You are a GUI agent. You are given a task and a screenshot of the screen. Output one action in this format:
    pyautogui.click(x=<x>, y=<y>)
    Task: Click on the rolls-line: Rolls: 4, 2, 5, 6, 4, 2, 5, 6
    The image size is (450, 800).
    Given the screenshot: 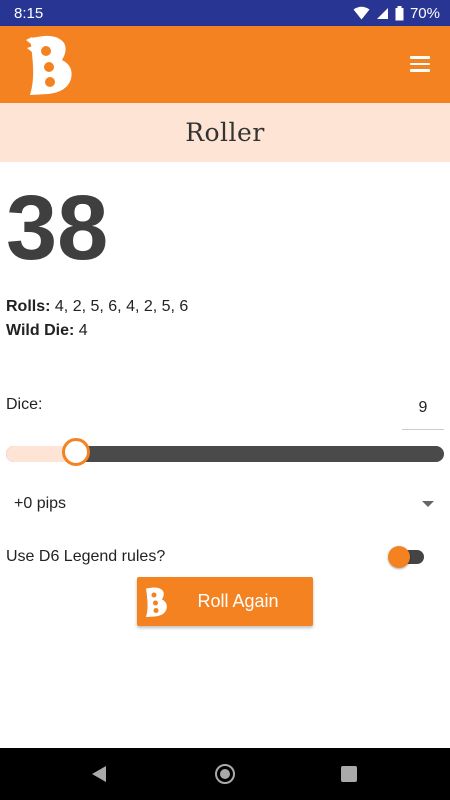 What is the action you would take?
    pyautogui.click(x=97, y=307)
    